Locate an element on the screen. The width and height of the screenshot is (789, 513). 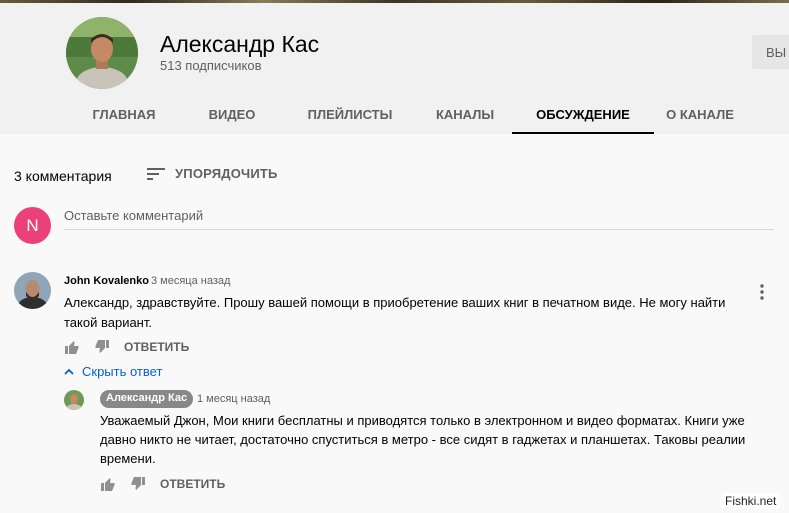
sort-button: УПОРЯДОЧИТЬ is located at coordinates (212, 173).